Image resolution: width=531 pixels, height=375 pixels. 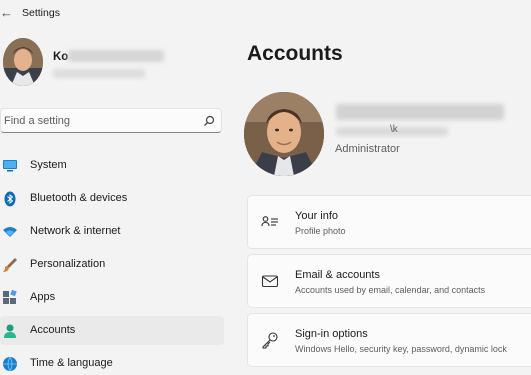 What do you see at coordinates (295, 53) in the screenshot?
I see `page-title: Accounts` at bounding box center [295, 53].